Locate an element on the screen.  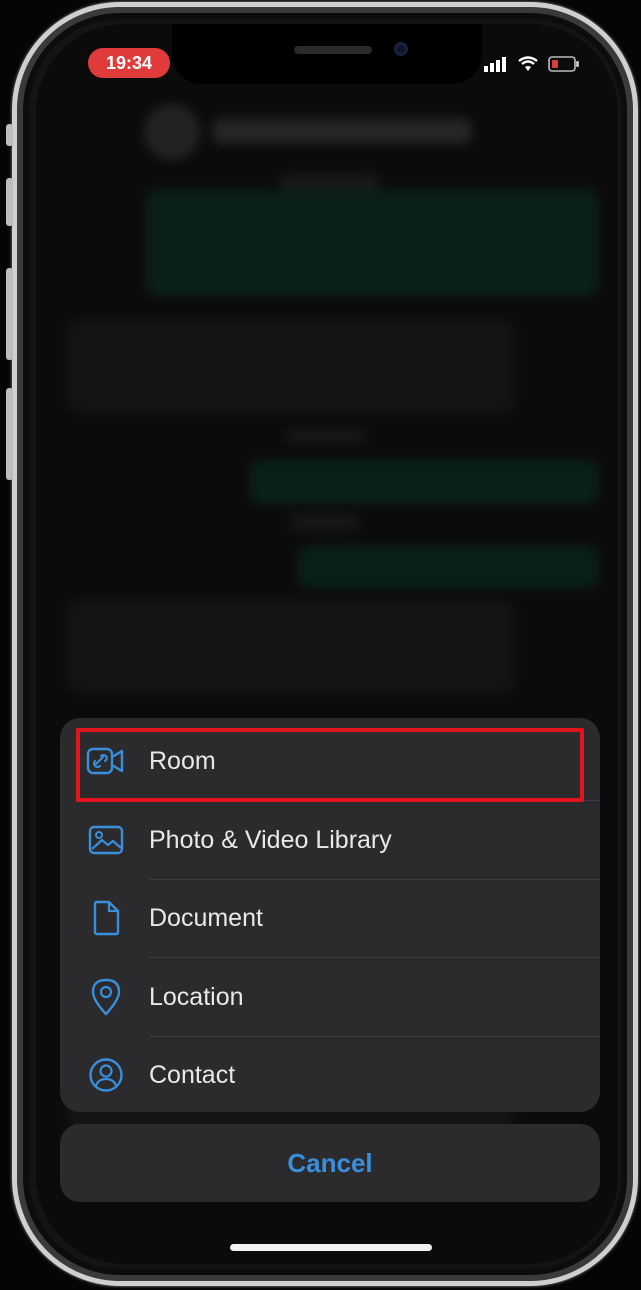
sheet-item-label: Document is located at coordinates (206, 917).